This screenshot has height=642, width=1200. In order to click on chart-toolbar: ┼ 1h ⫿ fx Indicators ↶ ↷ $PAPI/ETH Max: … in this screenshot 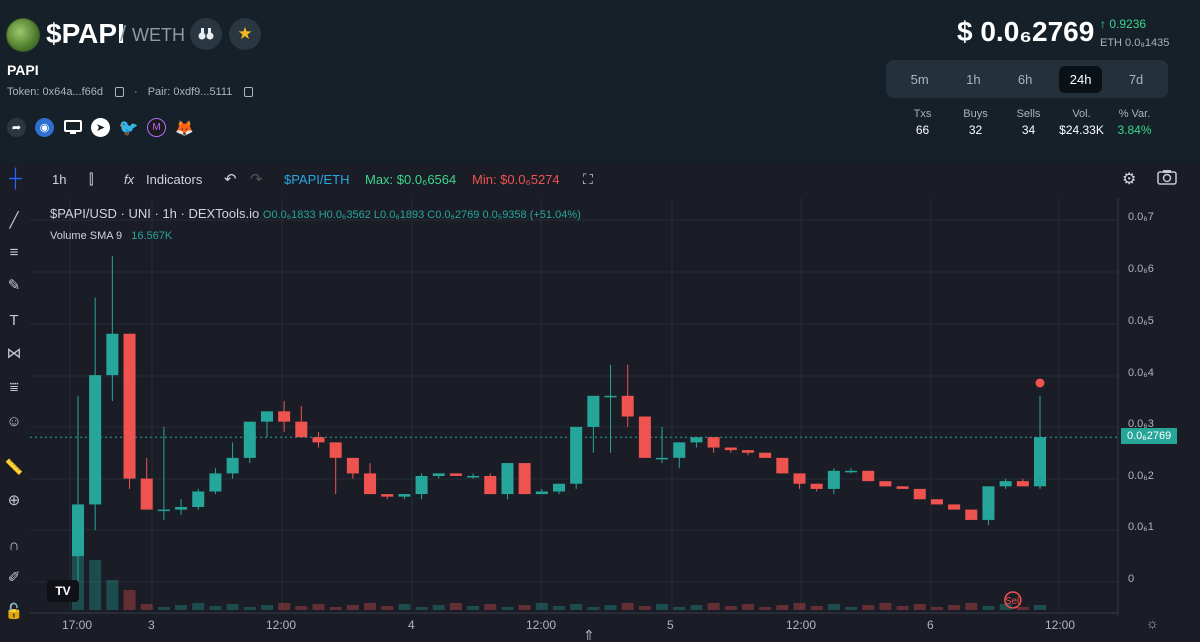, I will do `click(600, 180)`.